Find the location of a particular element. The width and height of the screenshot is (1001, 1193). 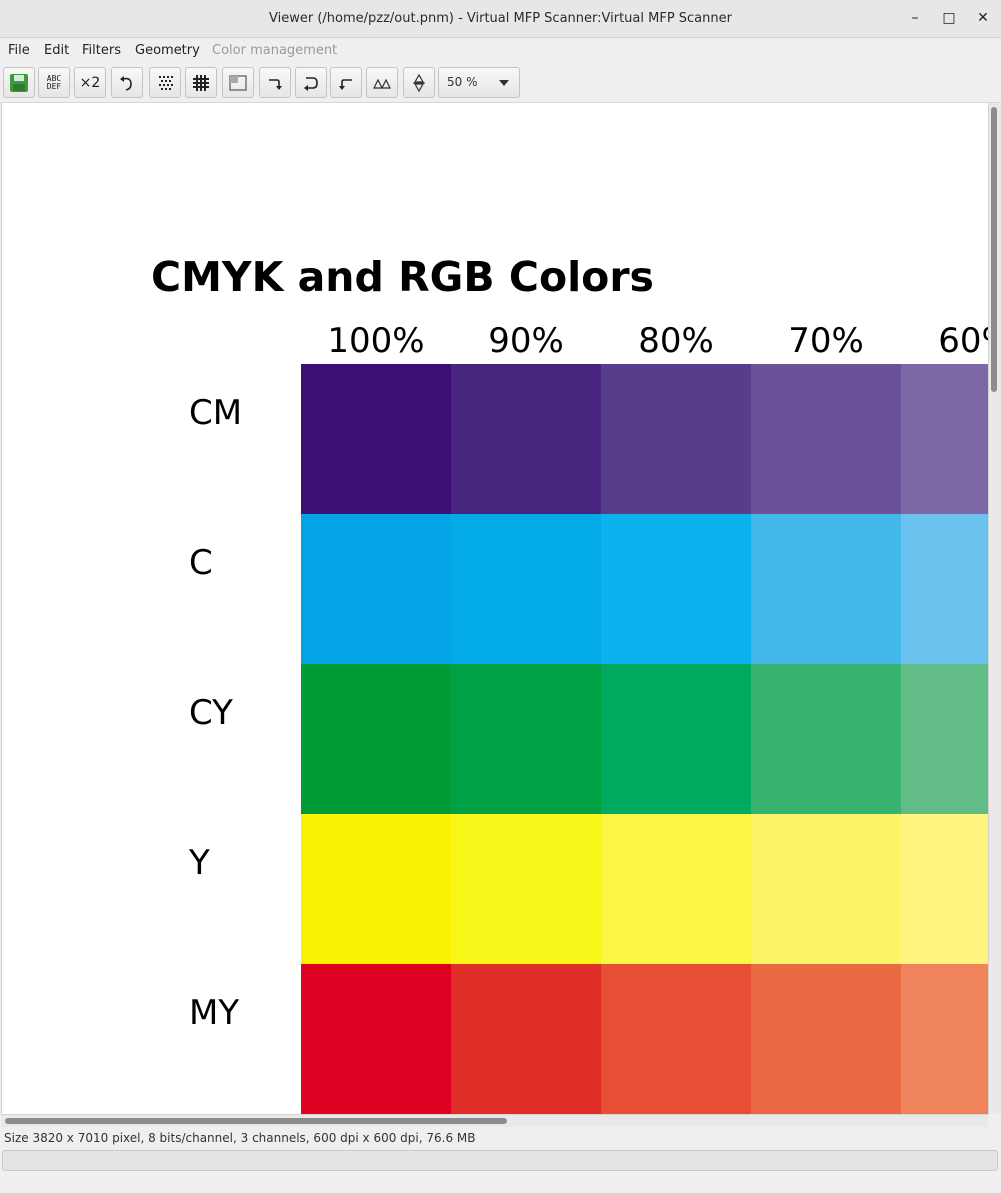

column-label: 90% is located at coordinates (526, 341).